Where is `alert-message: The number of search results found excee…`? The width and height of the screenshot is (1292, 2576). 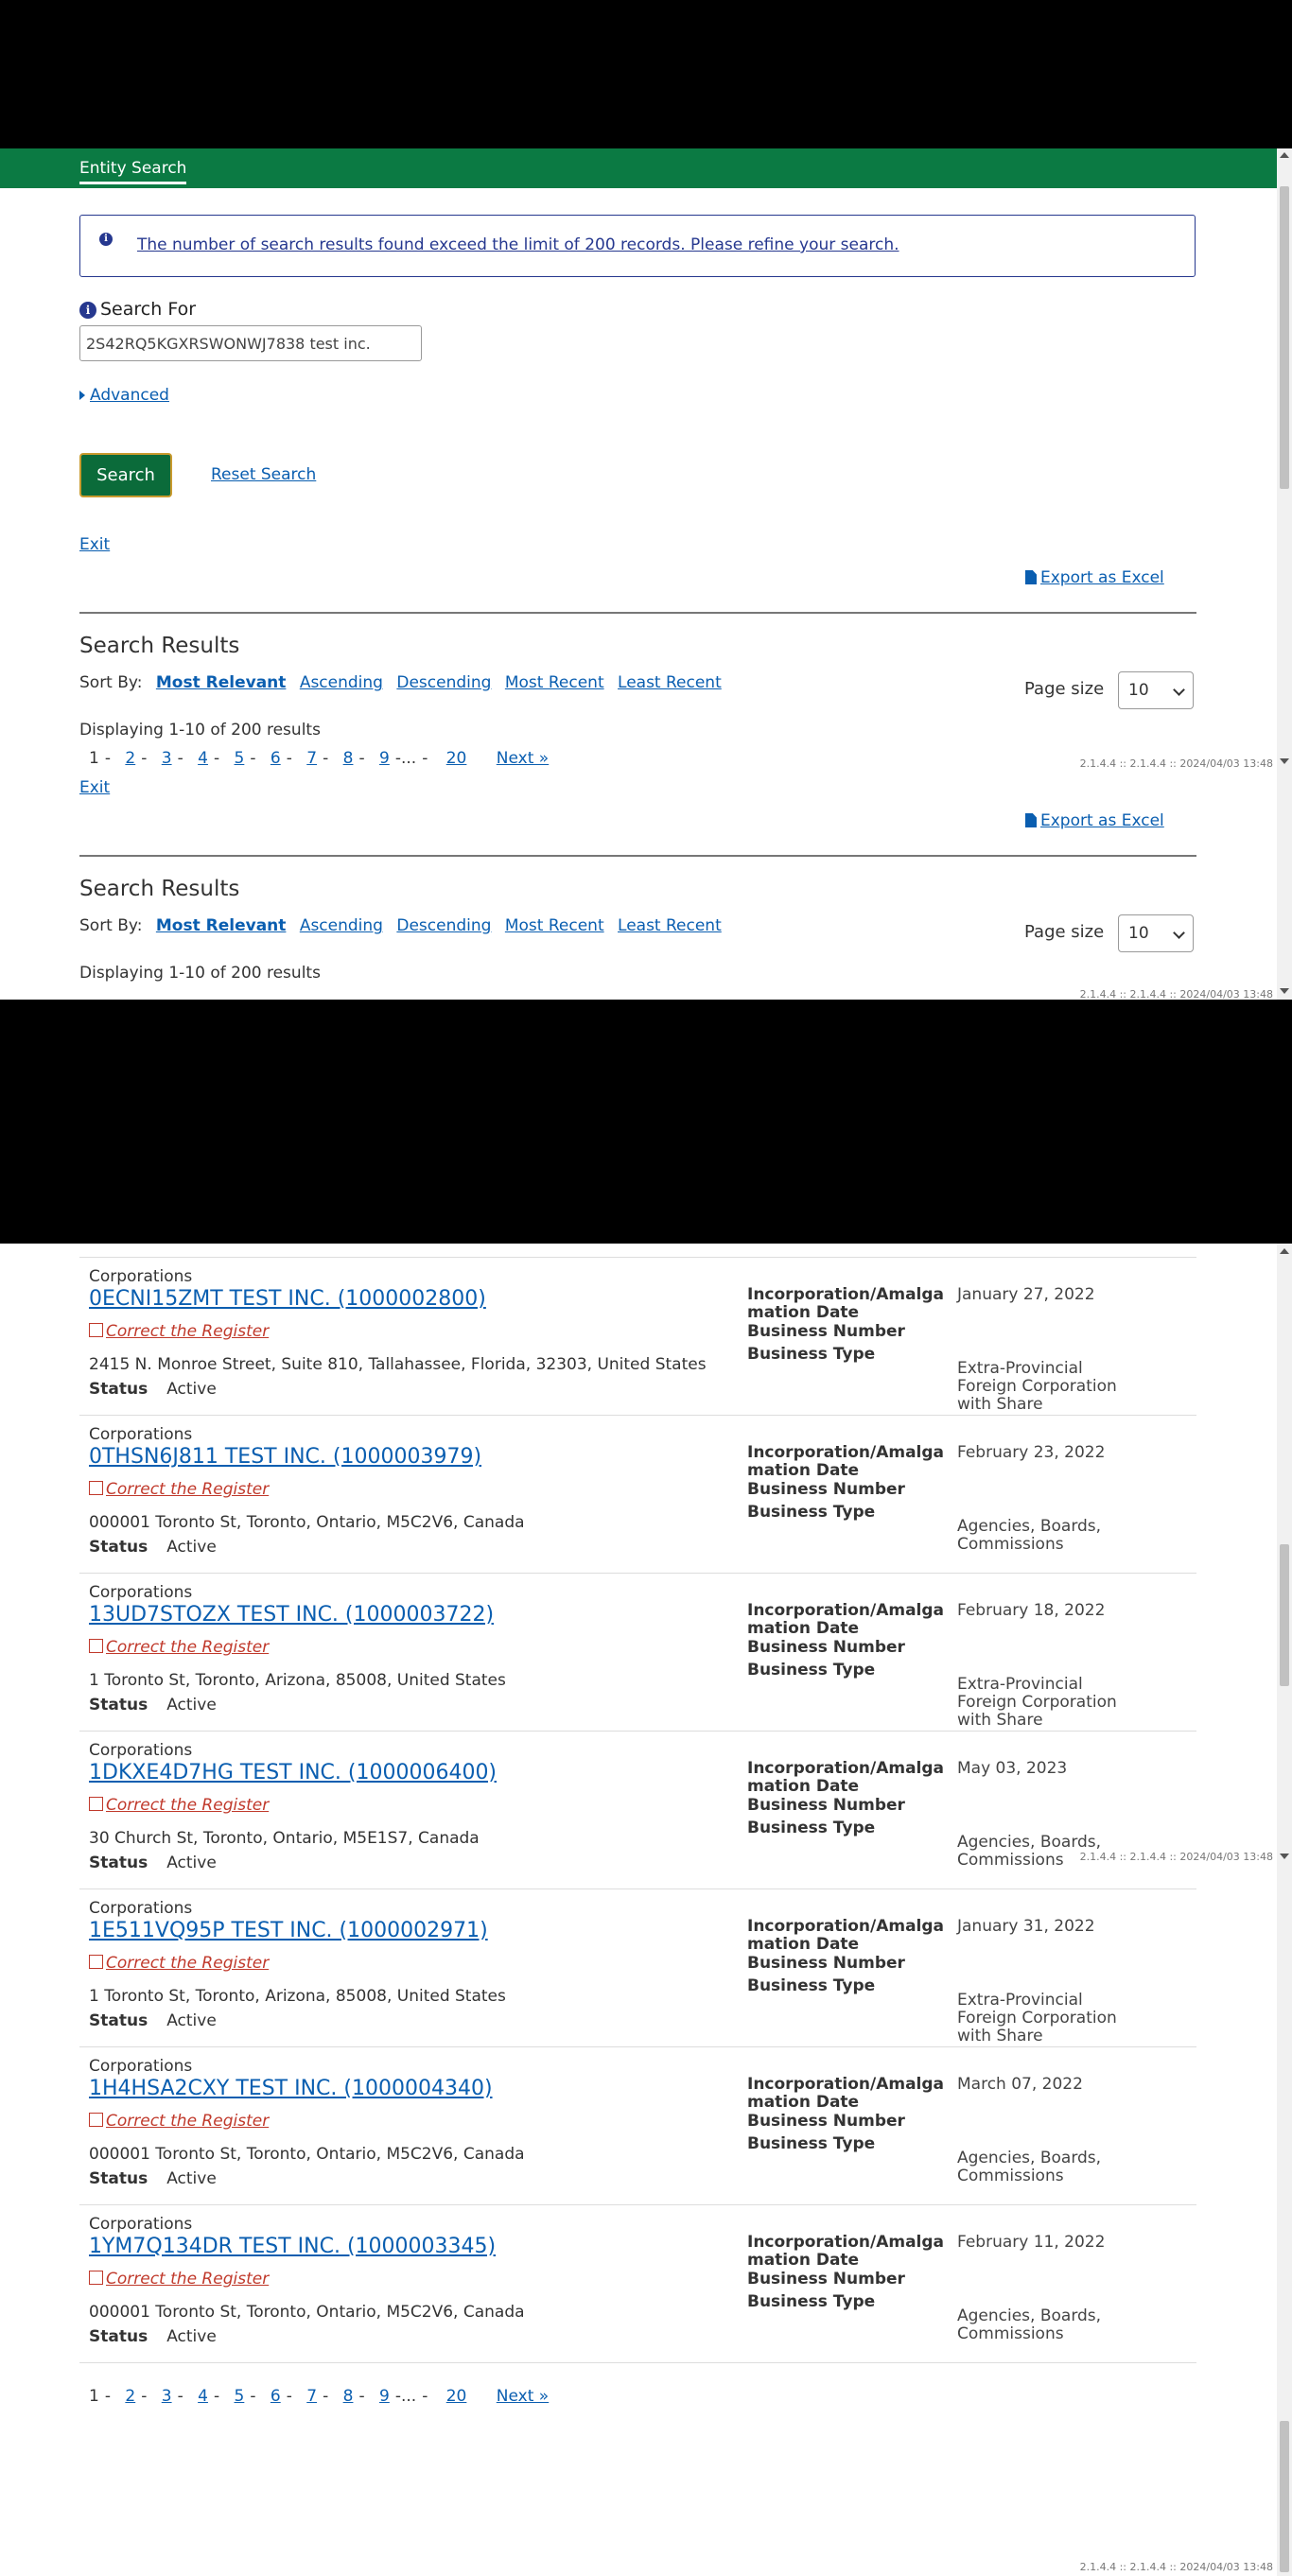 alert-message: The number of search results found excee… is located at coordinates (518, 244).